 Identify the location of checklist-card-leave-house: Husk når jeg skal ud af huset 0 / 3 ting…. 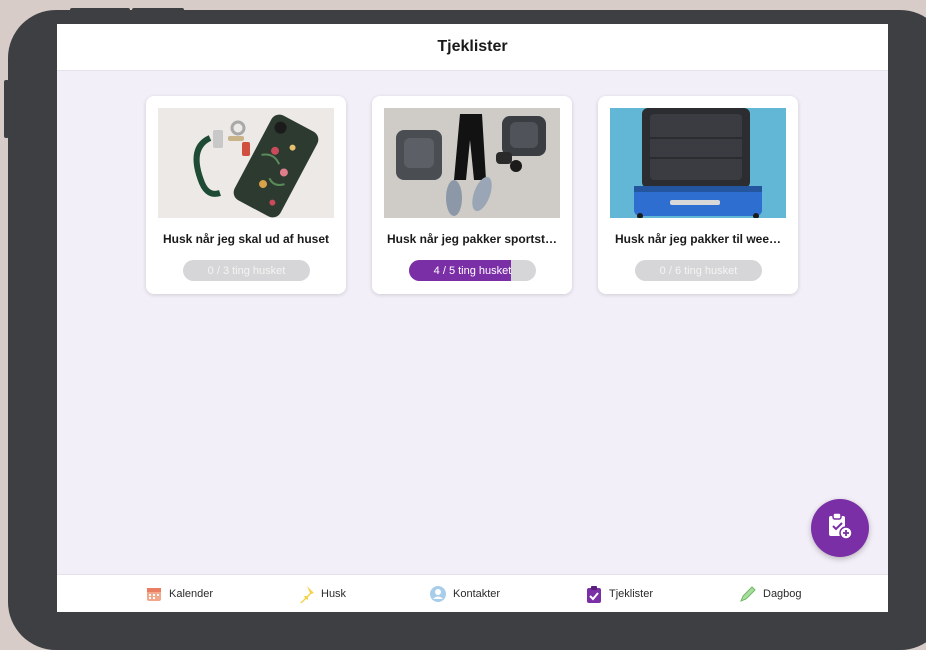
(246, 195).